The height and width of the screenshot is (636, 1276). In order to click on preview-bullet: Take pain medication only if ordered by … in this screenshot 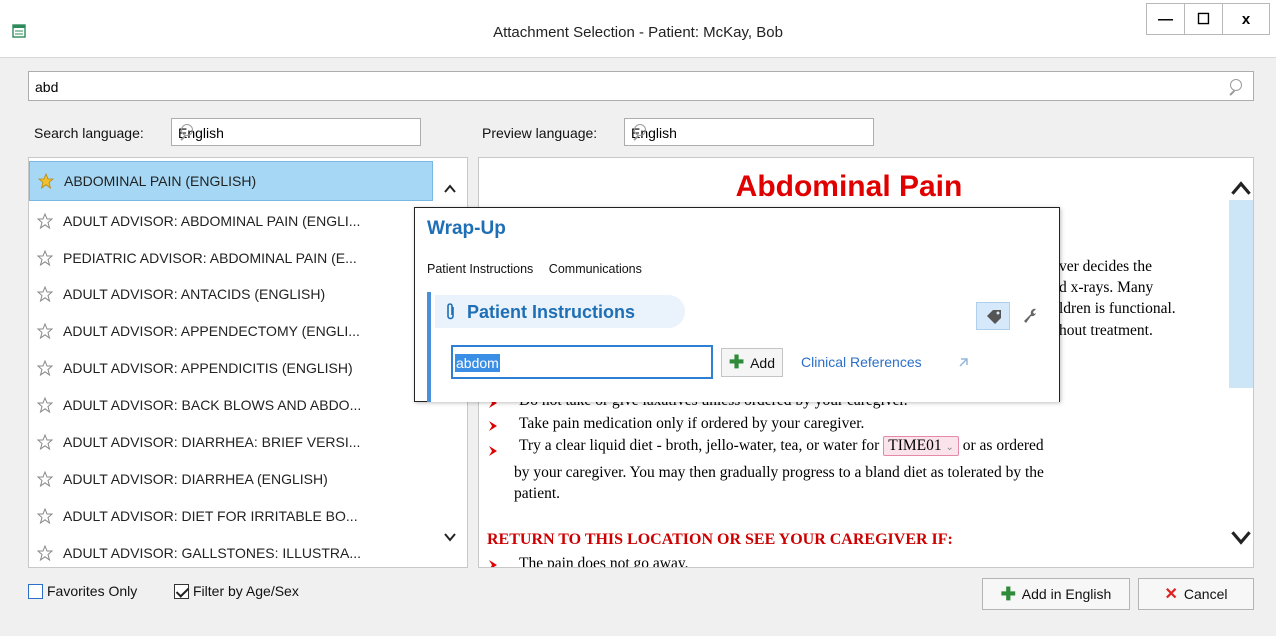, I will do `click(692, 423)`.